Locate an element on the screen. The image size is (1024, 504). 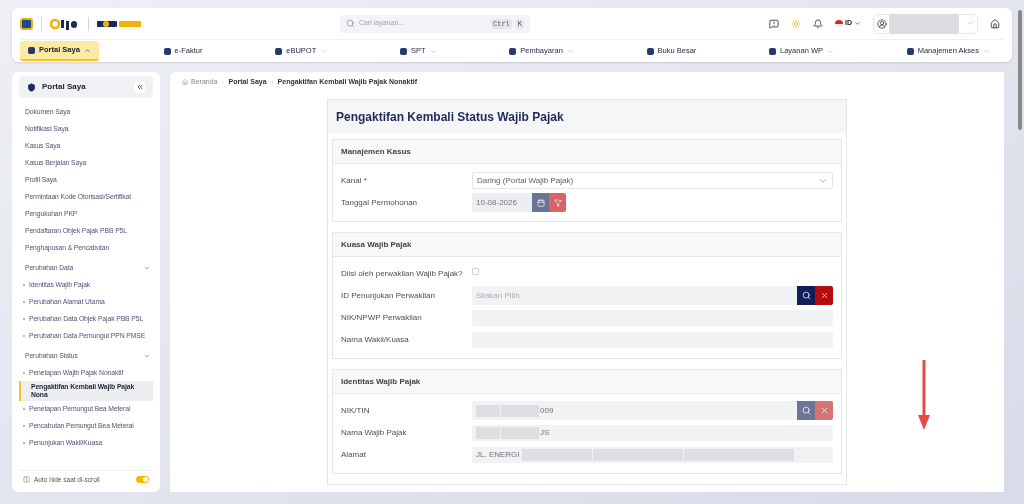
clear-filter-button is located at coordinates (557, 202).